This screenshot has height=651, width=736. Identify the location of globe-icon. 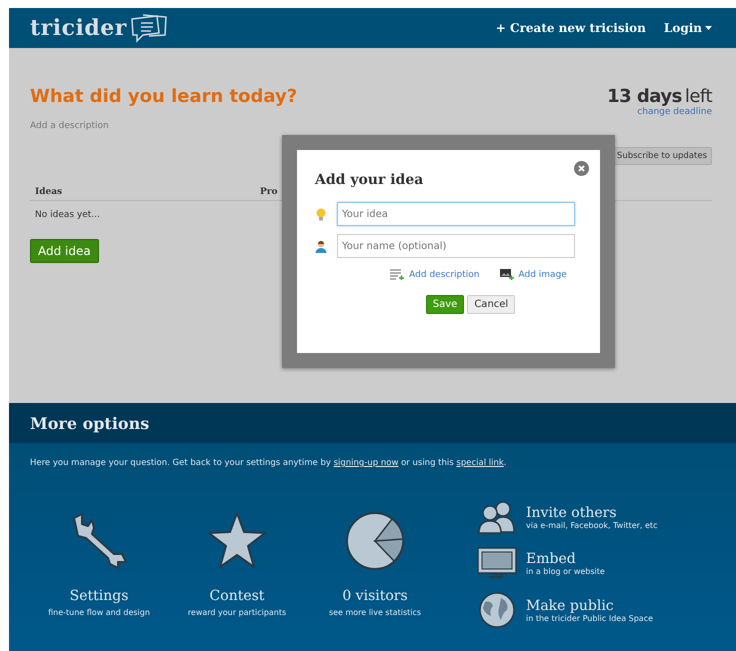
(497, 610).